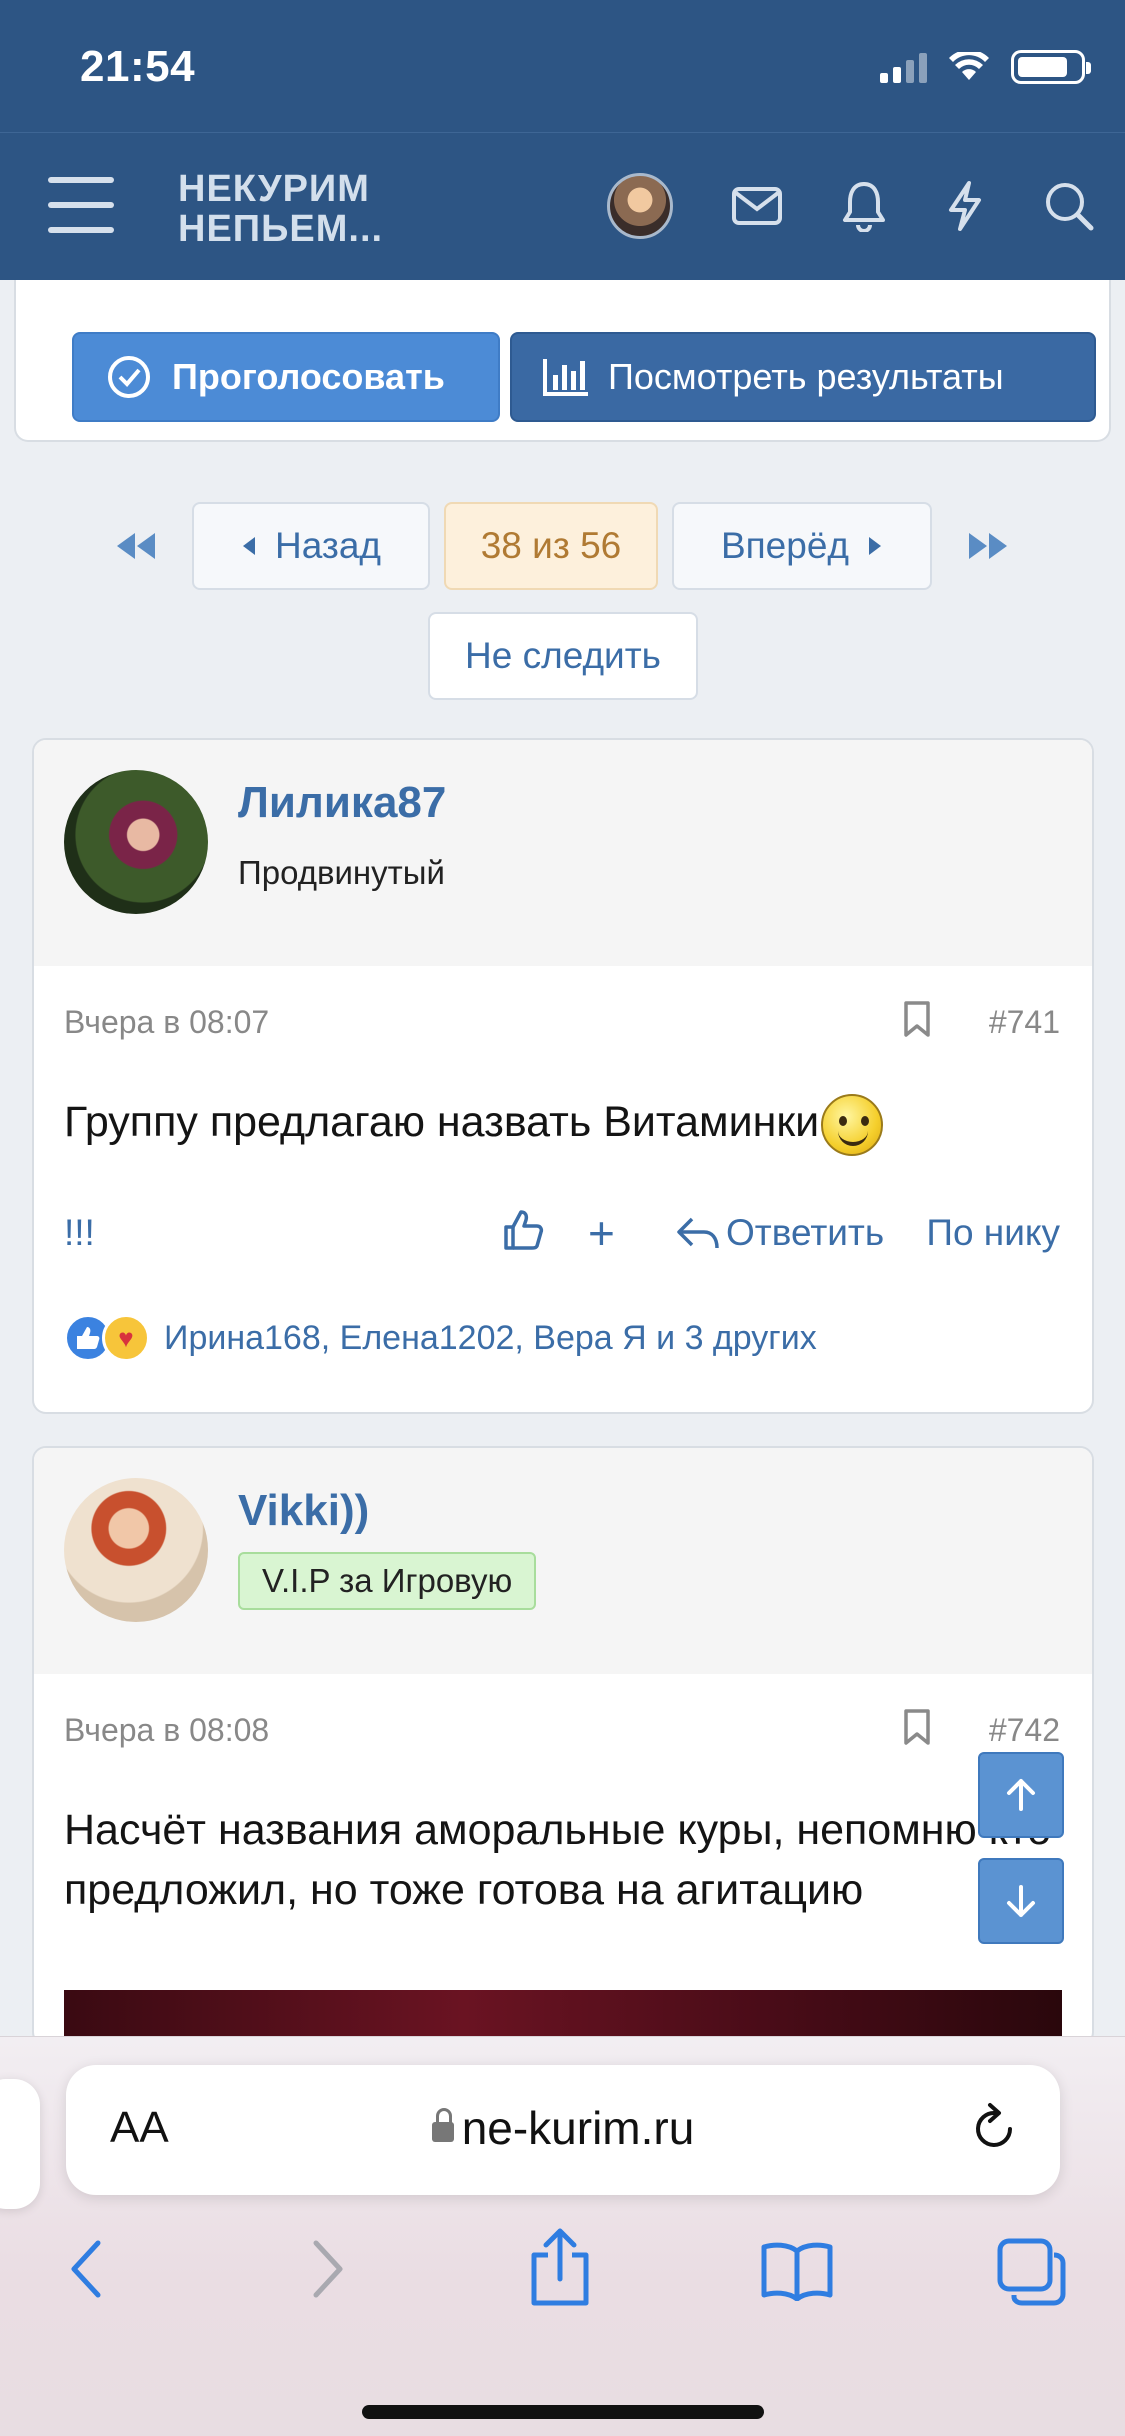  Describe the element at coordinates (698, 1233) in the screenshot. I see `reply-arrow-icon` at that location.